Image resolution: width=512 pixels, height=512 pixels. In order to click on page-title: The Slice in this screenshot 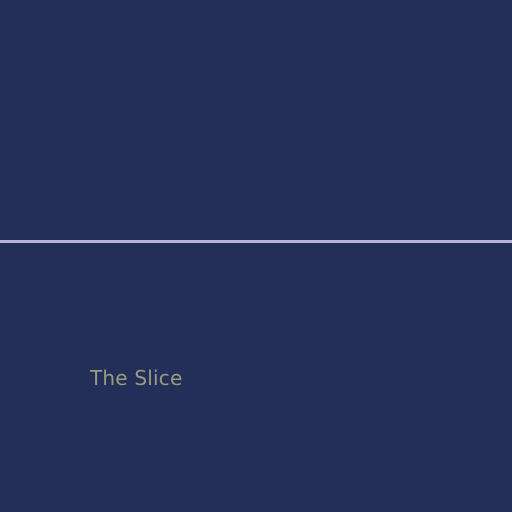, I will do `click(136, 378)`.